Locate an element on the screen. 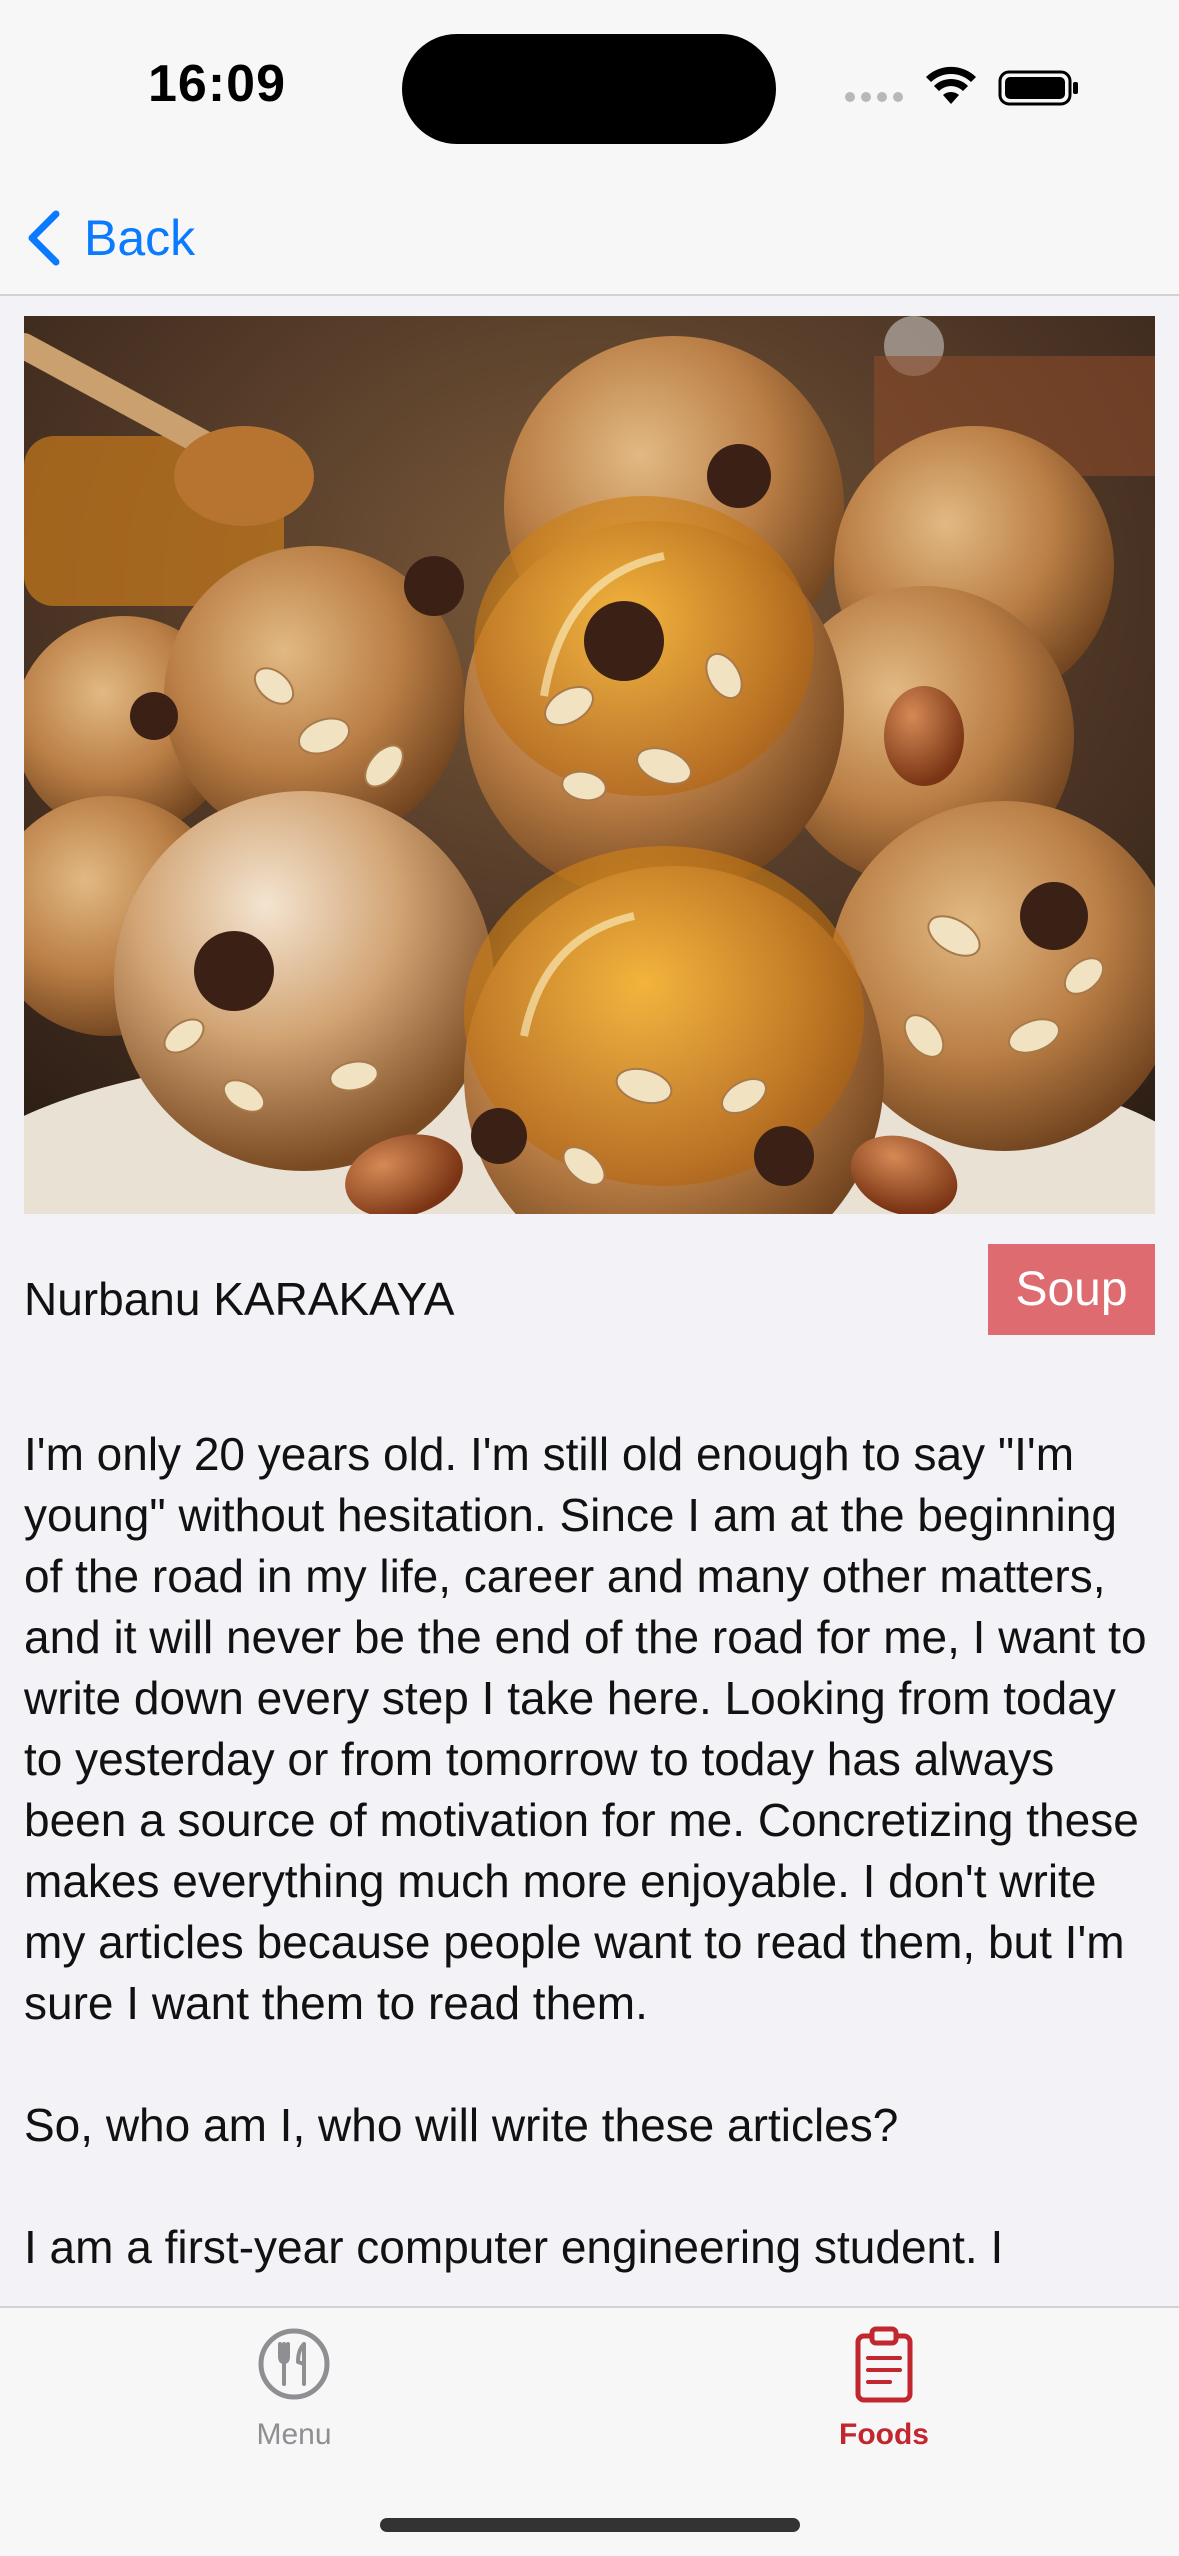 Image resolution: width=1179 pixels, height=2556 pixels. tab-menu-label: Menu is located at coordinates (294, 2434).